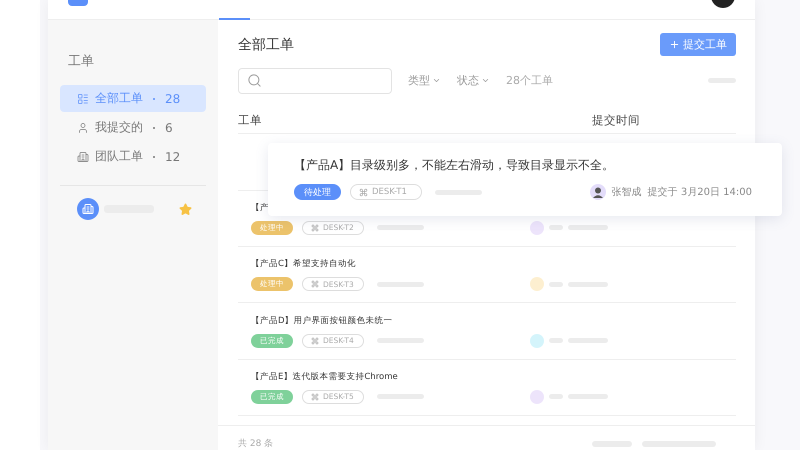 Image resolution: width=800 pixels, height=450 pixels. I want to click on status-badge: 待处理, so click(317, 192).